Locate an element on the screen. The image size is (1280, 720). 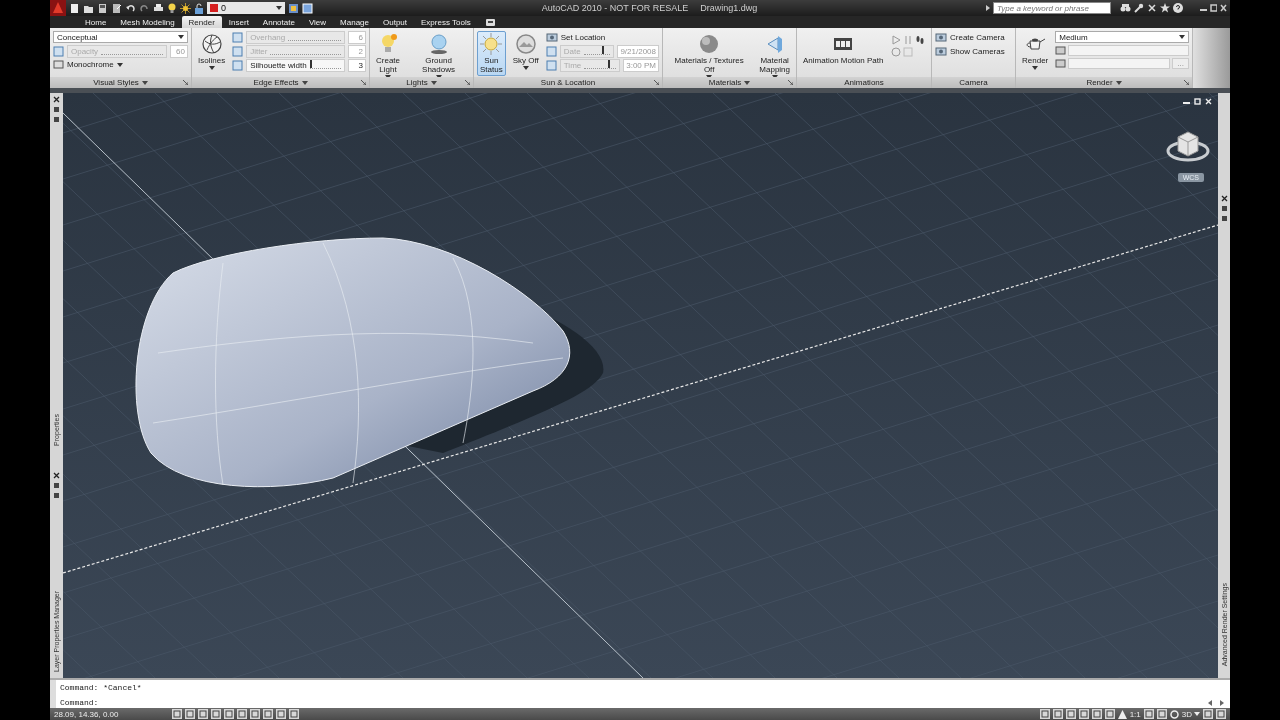
scroll-left-icon is located at coordinates (1210, 703).